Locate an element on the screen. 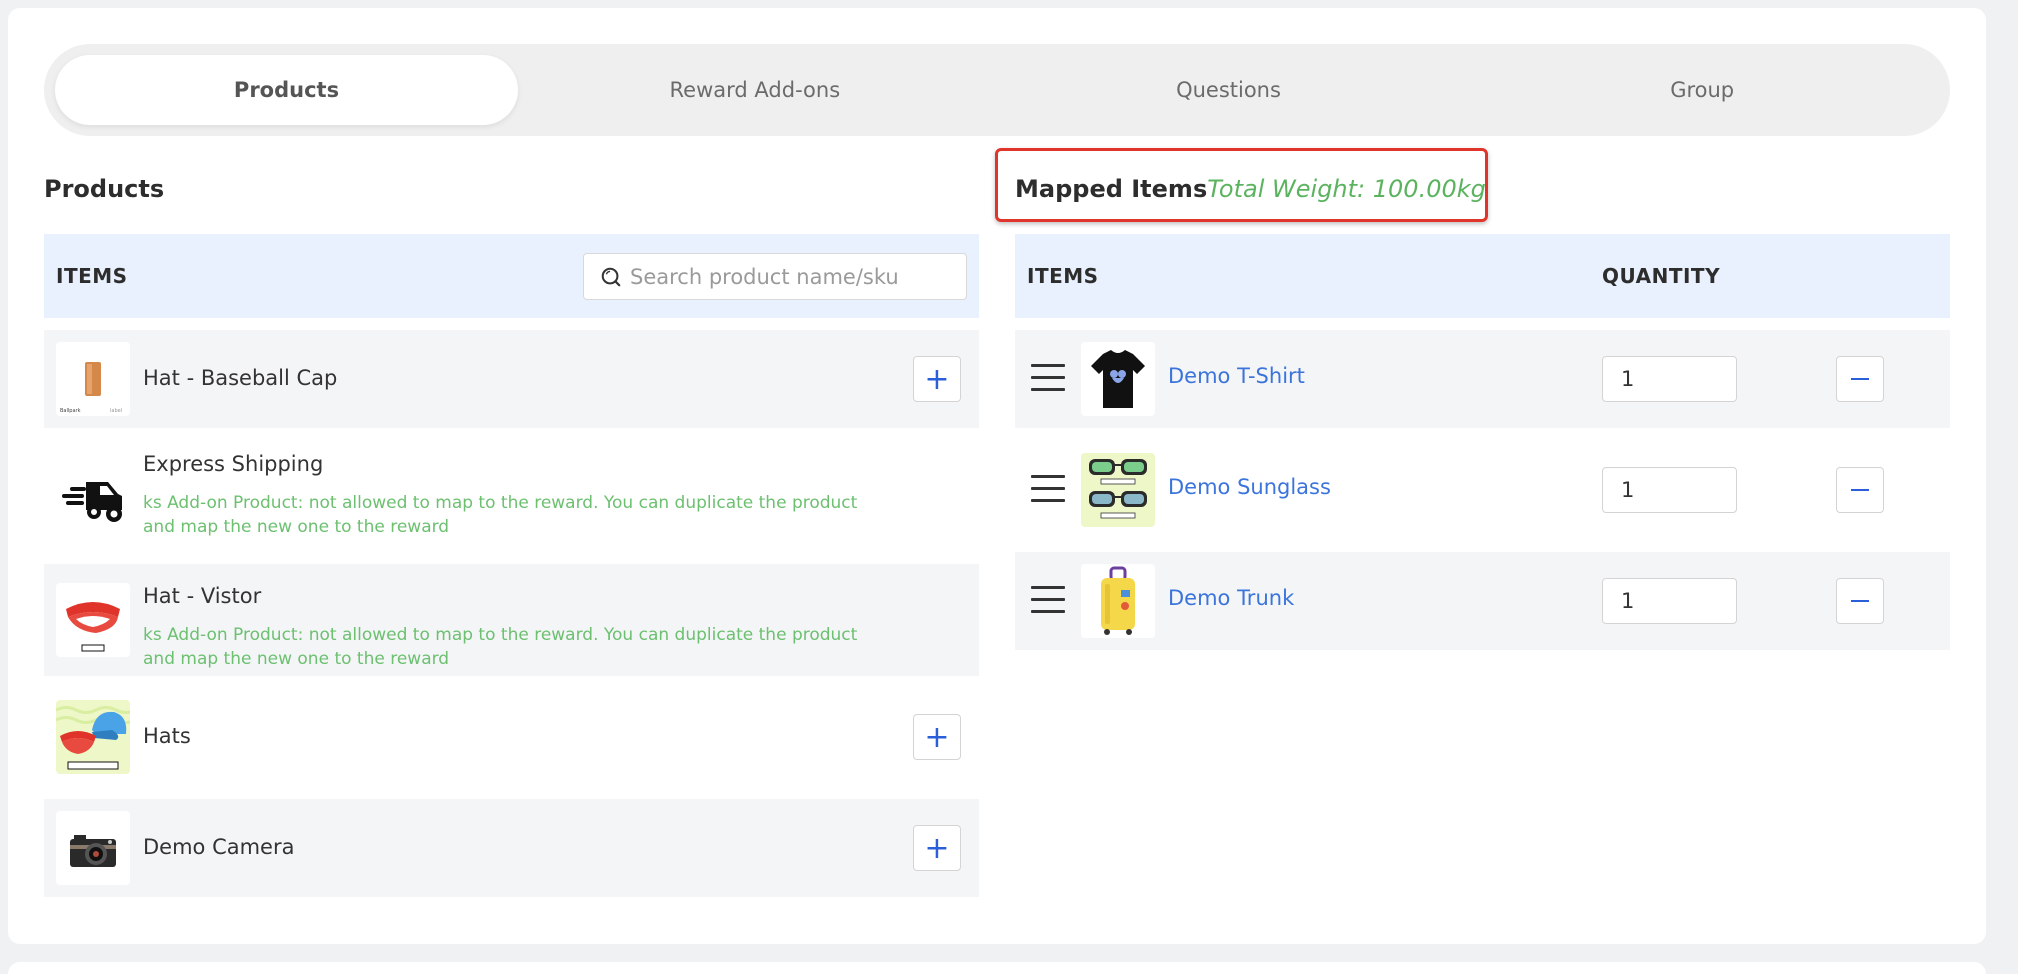 The image size is (2018, 974). search-placeholder: Search product name/sku is located at coordinates (764, 276).